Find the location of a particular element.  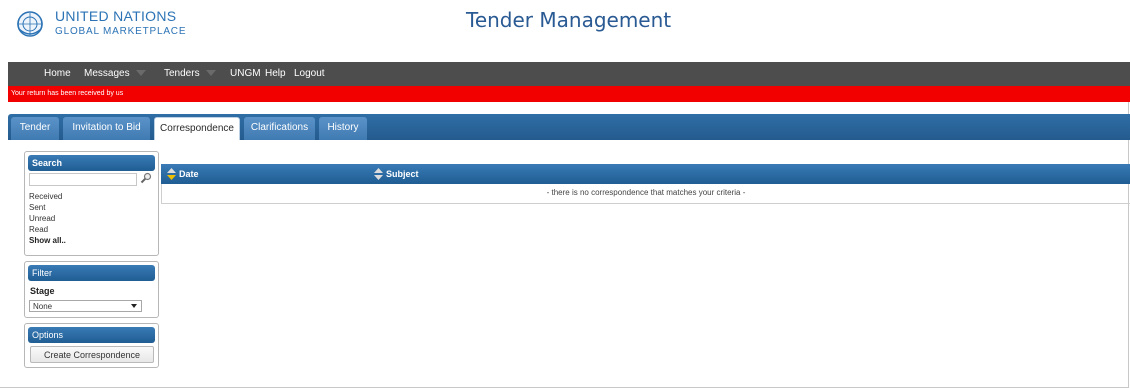

nav-home: Home is located at coordinates (57, 74).